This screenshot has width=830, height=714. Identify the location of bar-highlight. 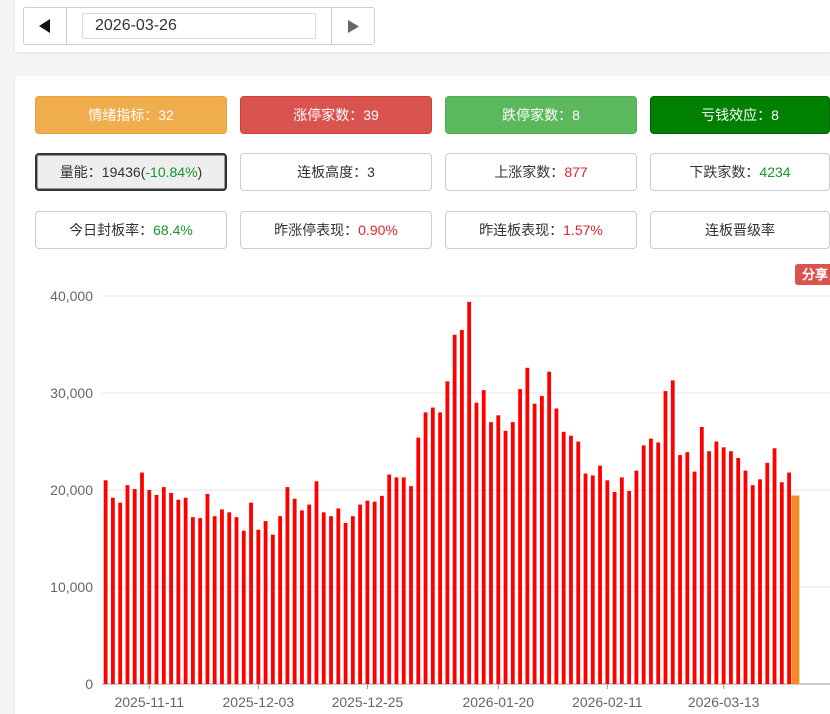
(795, 589).